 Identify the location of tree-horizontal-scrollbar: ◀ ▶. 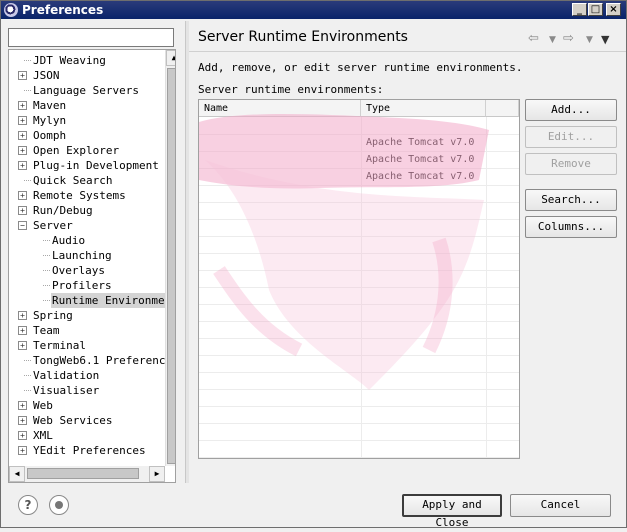
(87, 474).